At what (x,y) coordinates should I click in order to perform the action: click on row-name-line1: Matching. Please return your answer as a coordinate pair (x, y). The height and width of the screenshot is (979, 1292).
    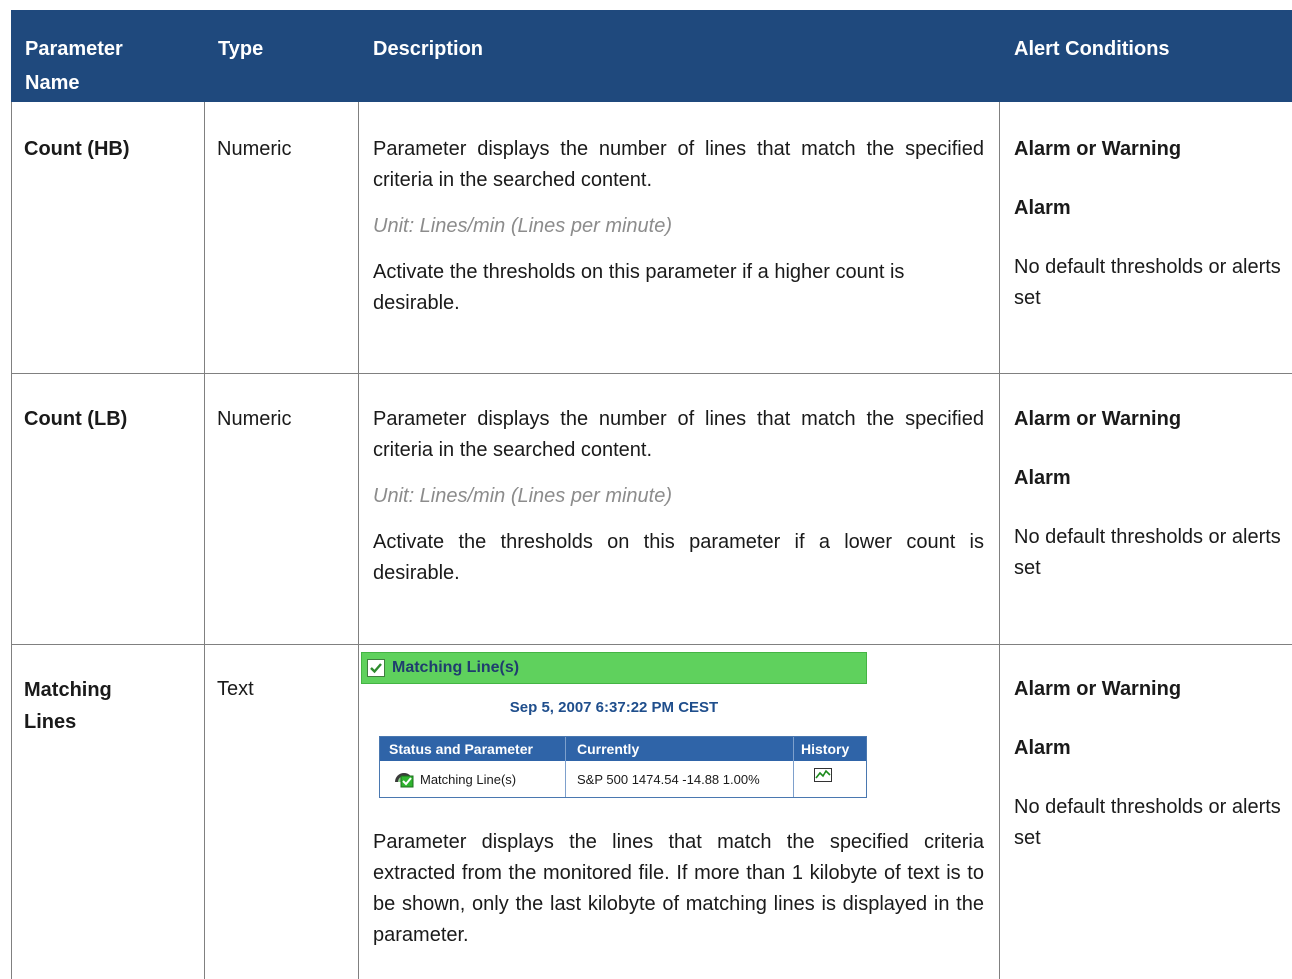
    Looking at the image, I should click on (68, 690).